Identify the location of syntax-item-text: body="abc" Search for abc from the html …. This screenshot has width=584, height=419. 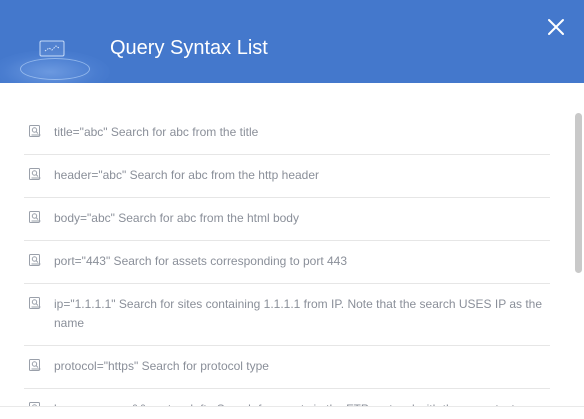
(176, 218).